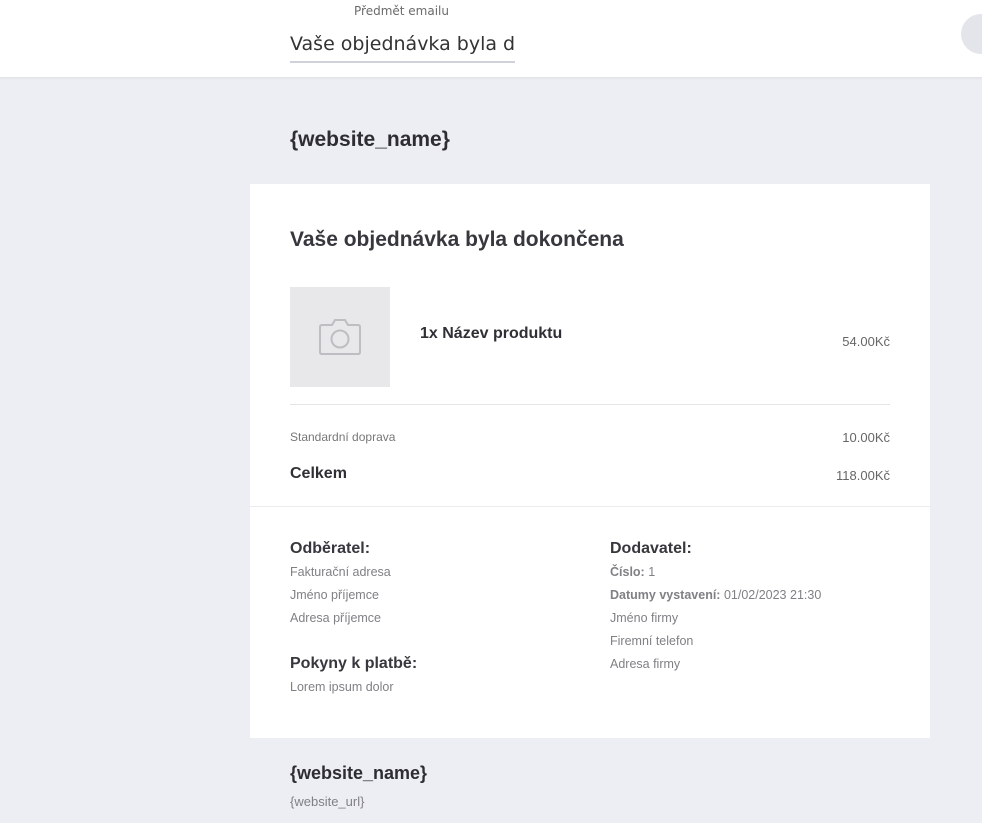 The width and height of the screenshot is (982, 823). What do you see at coordinates (457, 239) in the screenshot?
I see `email-heading: Vaše objednávka byla dokončena` at bounding box center [457, 239].